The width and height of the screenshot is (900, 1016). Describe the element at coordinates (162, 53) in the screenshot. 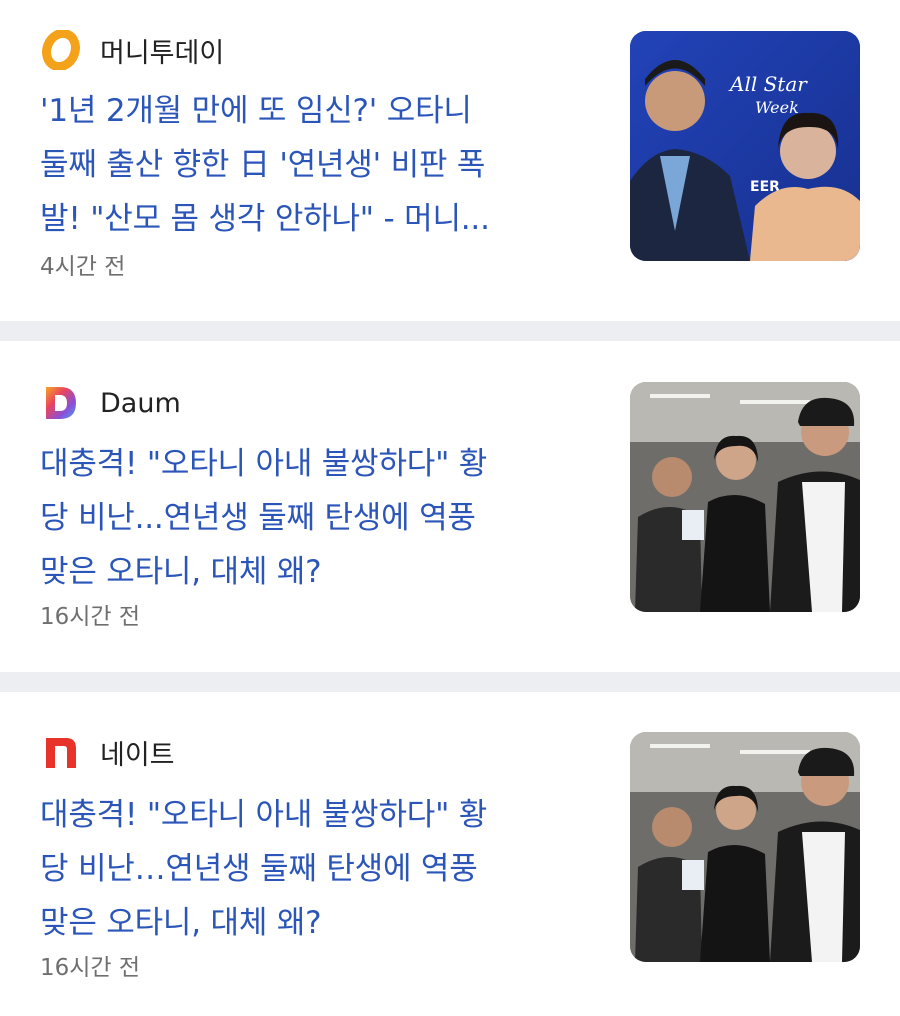

I see `source-name: 머니투데이` at that location.